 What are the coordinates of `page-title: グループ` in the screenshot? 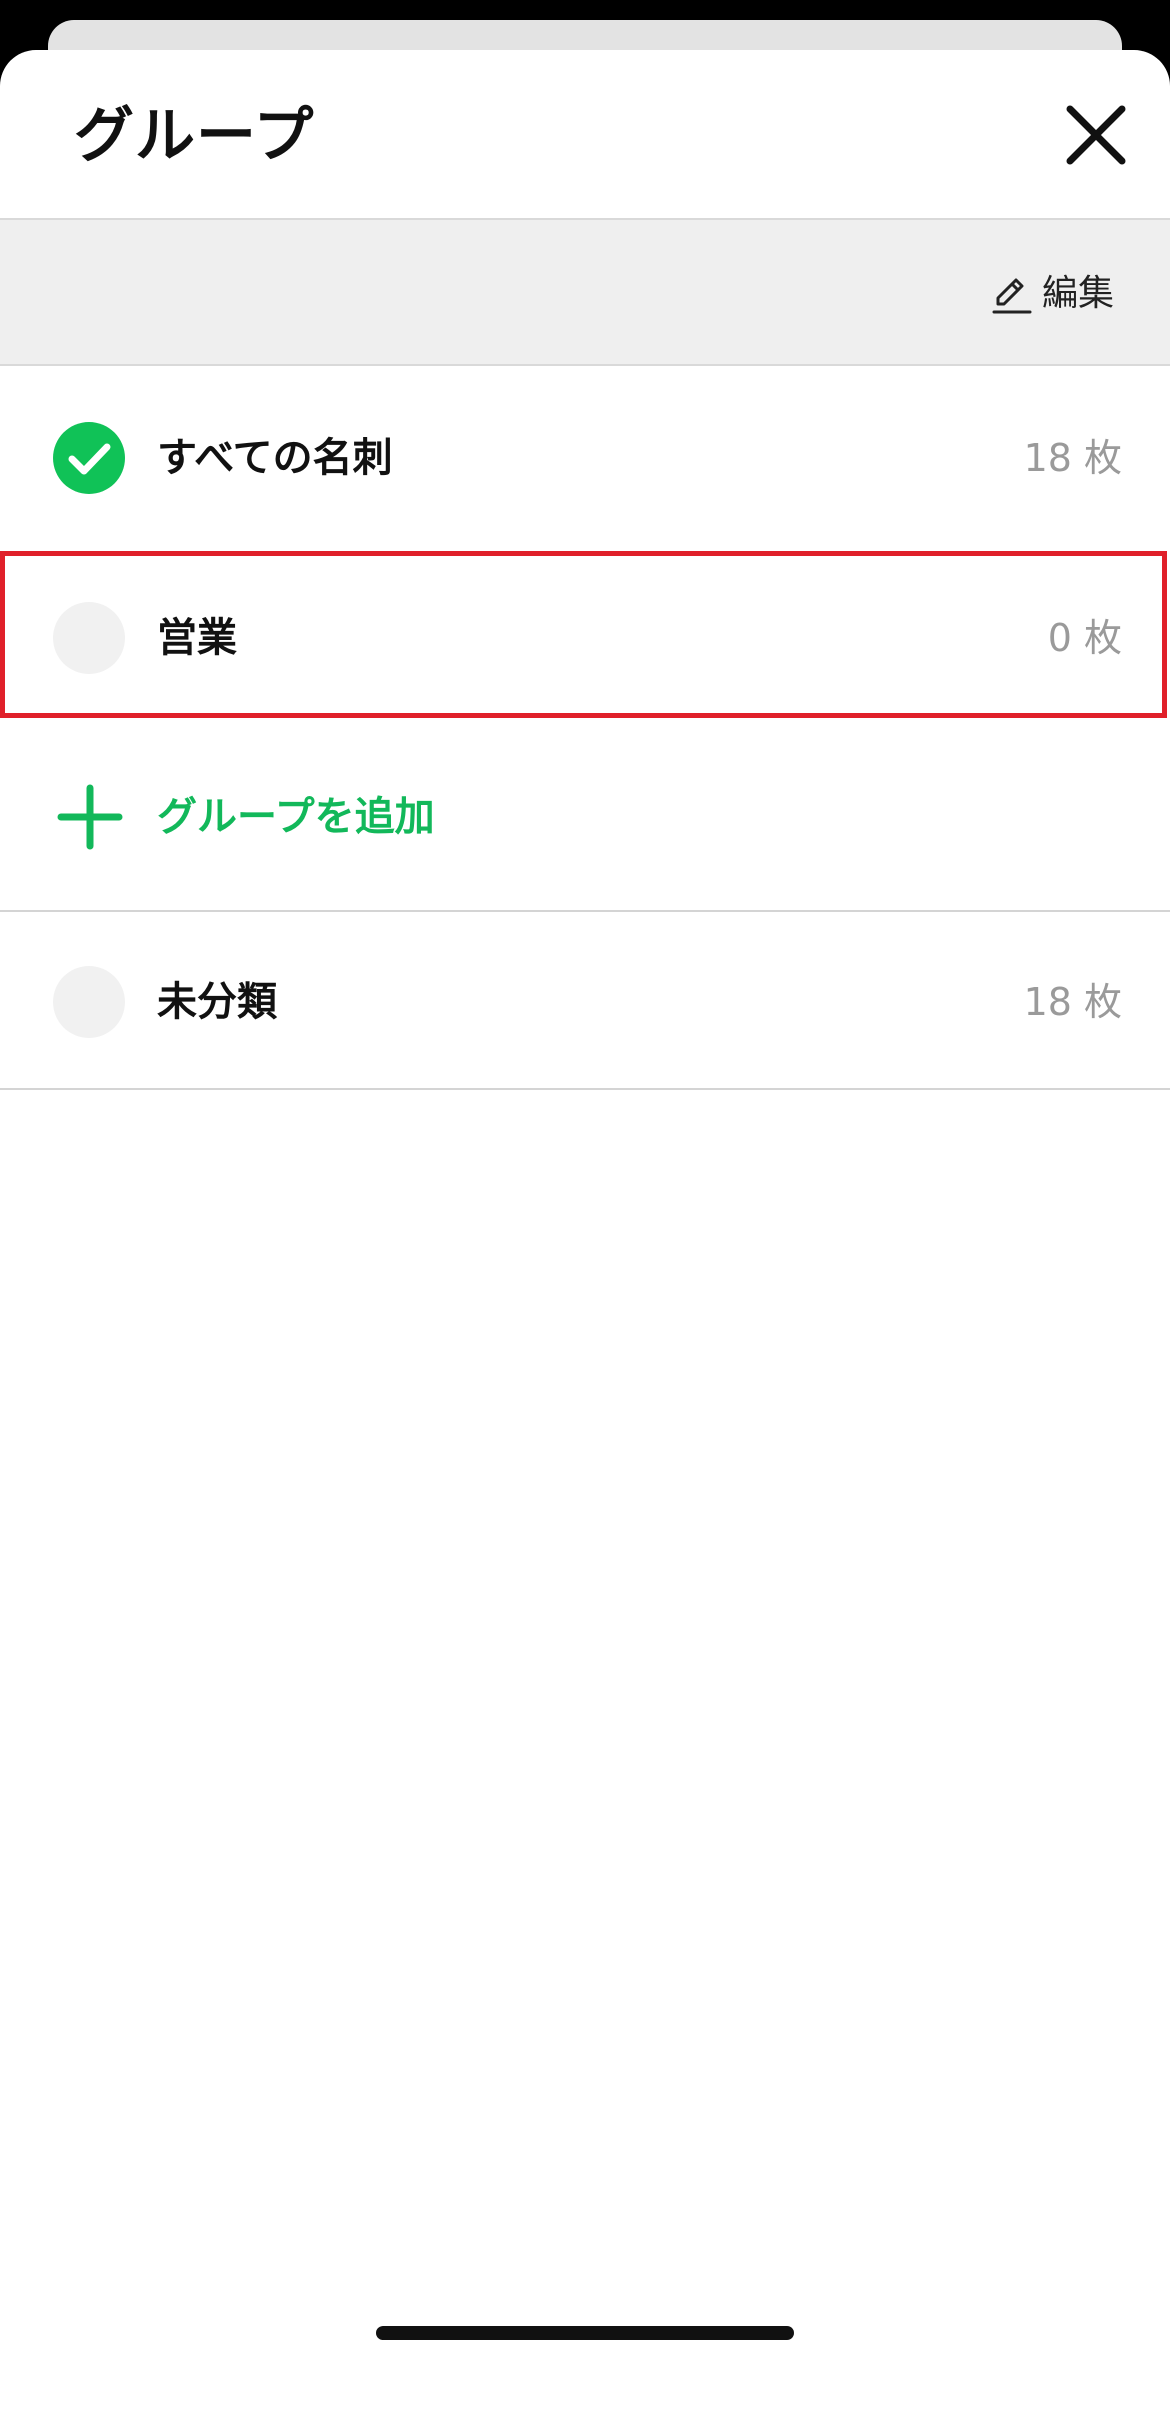 It's located at (194, 136).